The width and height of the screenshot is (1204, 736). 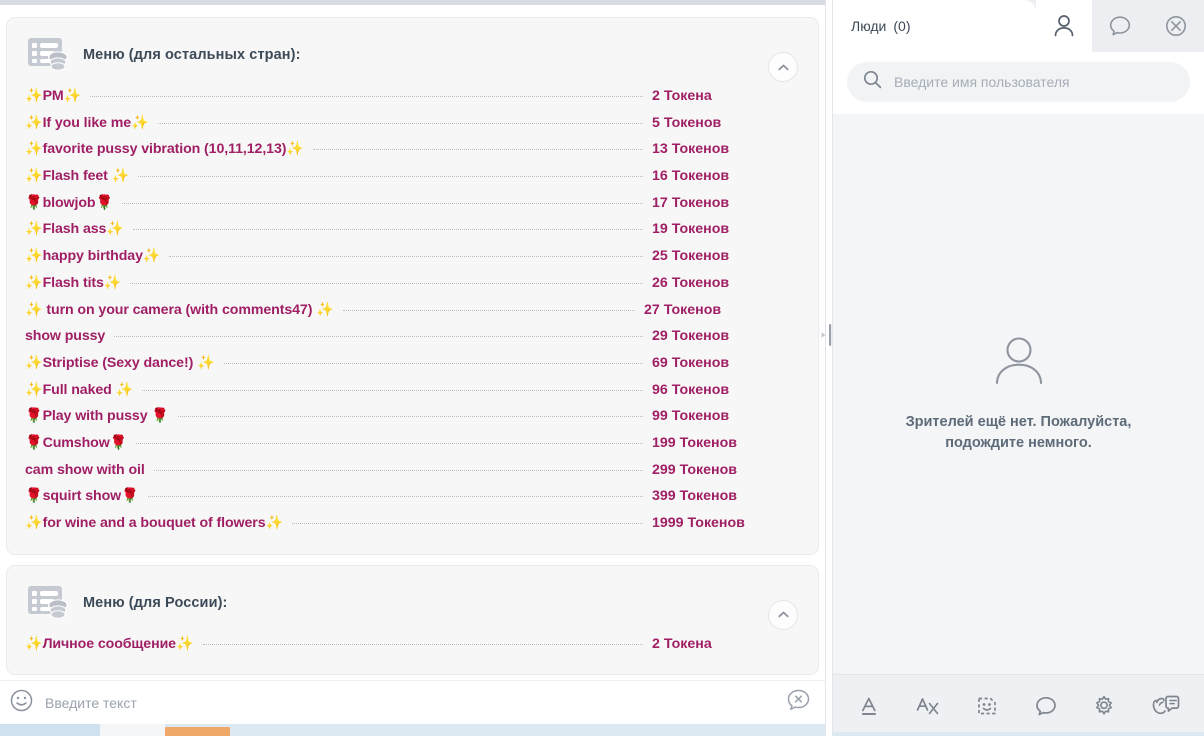 I want to click on strip-segment-light, so click(x=132, y=730).